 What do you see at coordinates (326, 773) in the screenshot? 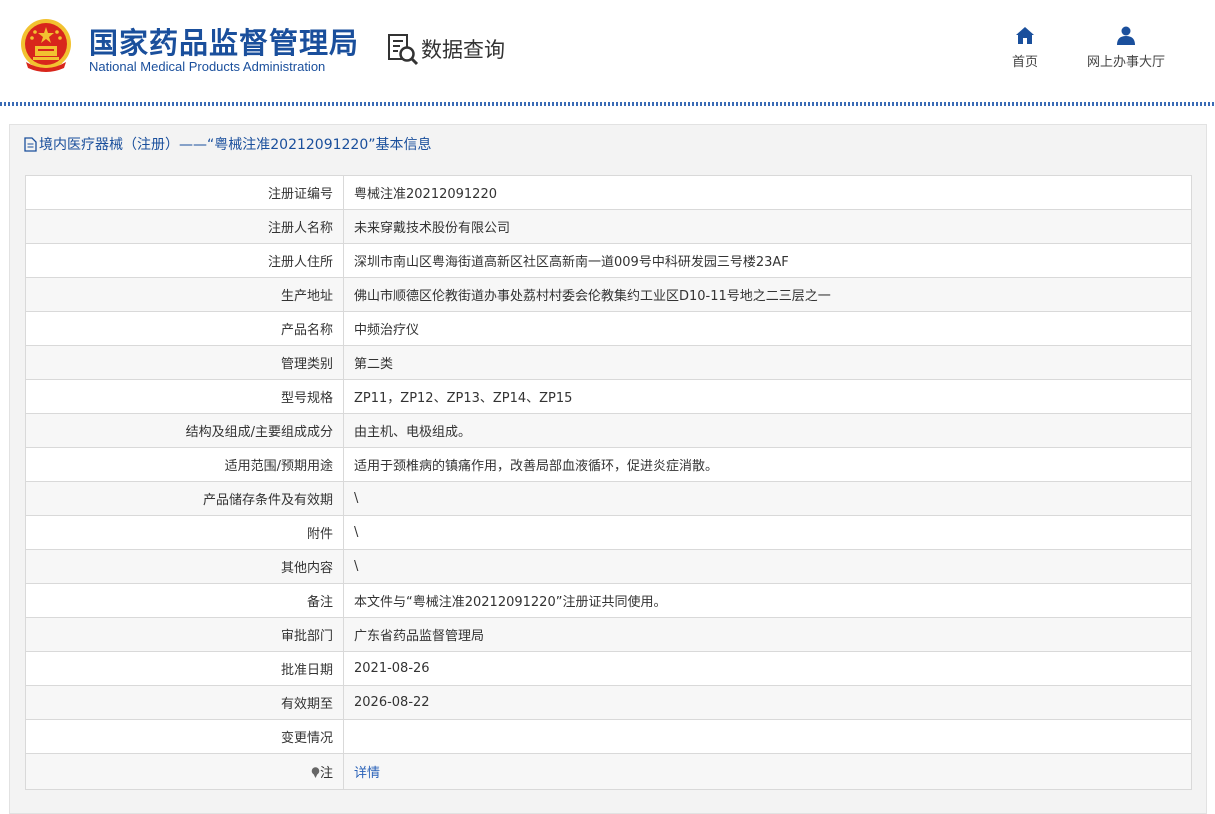
I see `note-label: 注` at bounding box center [326, 773].